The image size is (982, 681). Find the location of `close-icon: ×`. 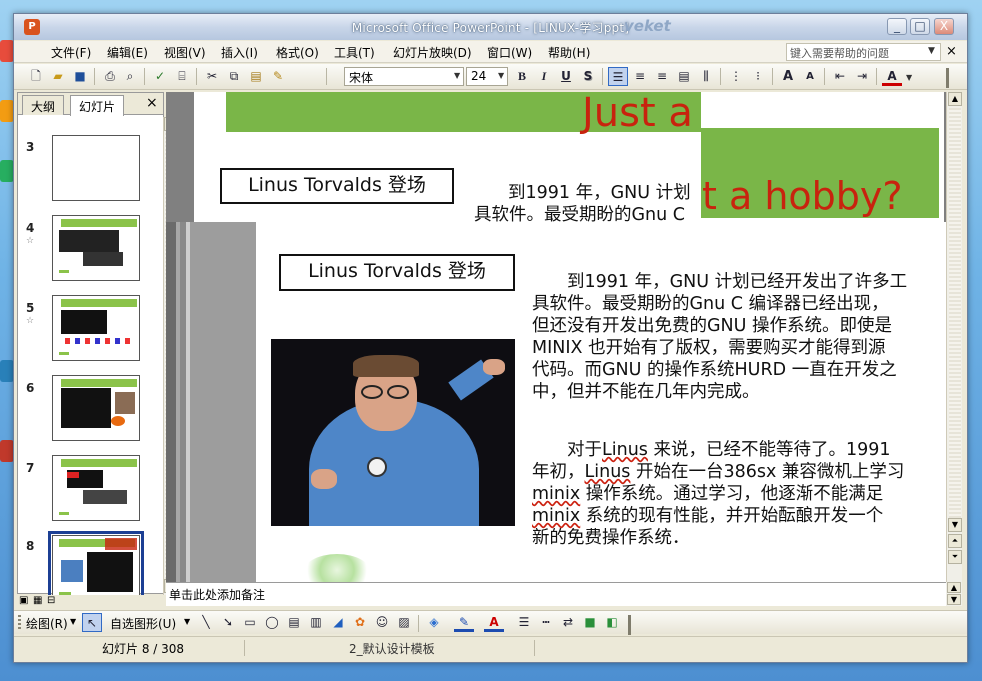

close-icon: × is located at coordinates (152, 103).